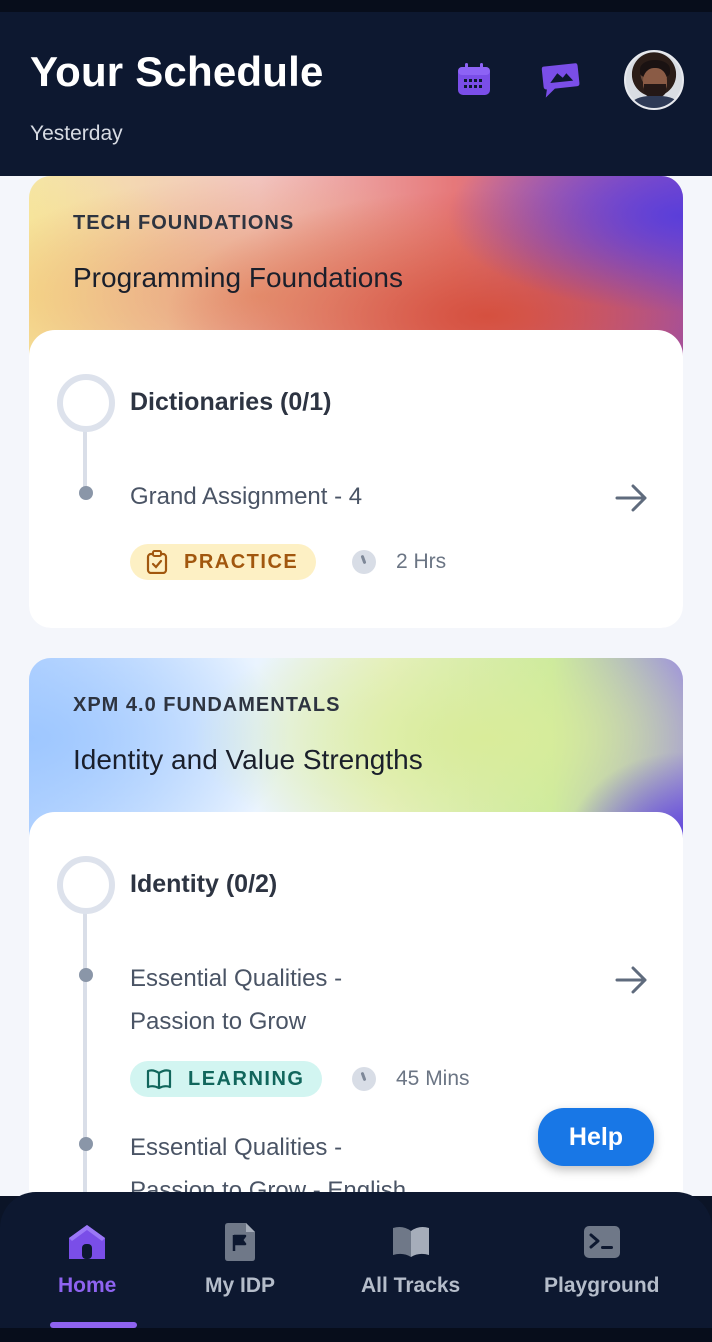  Describe the element at coordinates (474, 80) in the screenshot. I see `calendar-icon` at that location.